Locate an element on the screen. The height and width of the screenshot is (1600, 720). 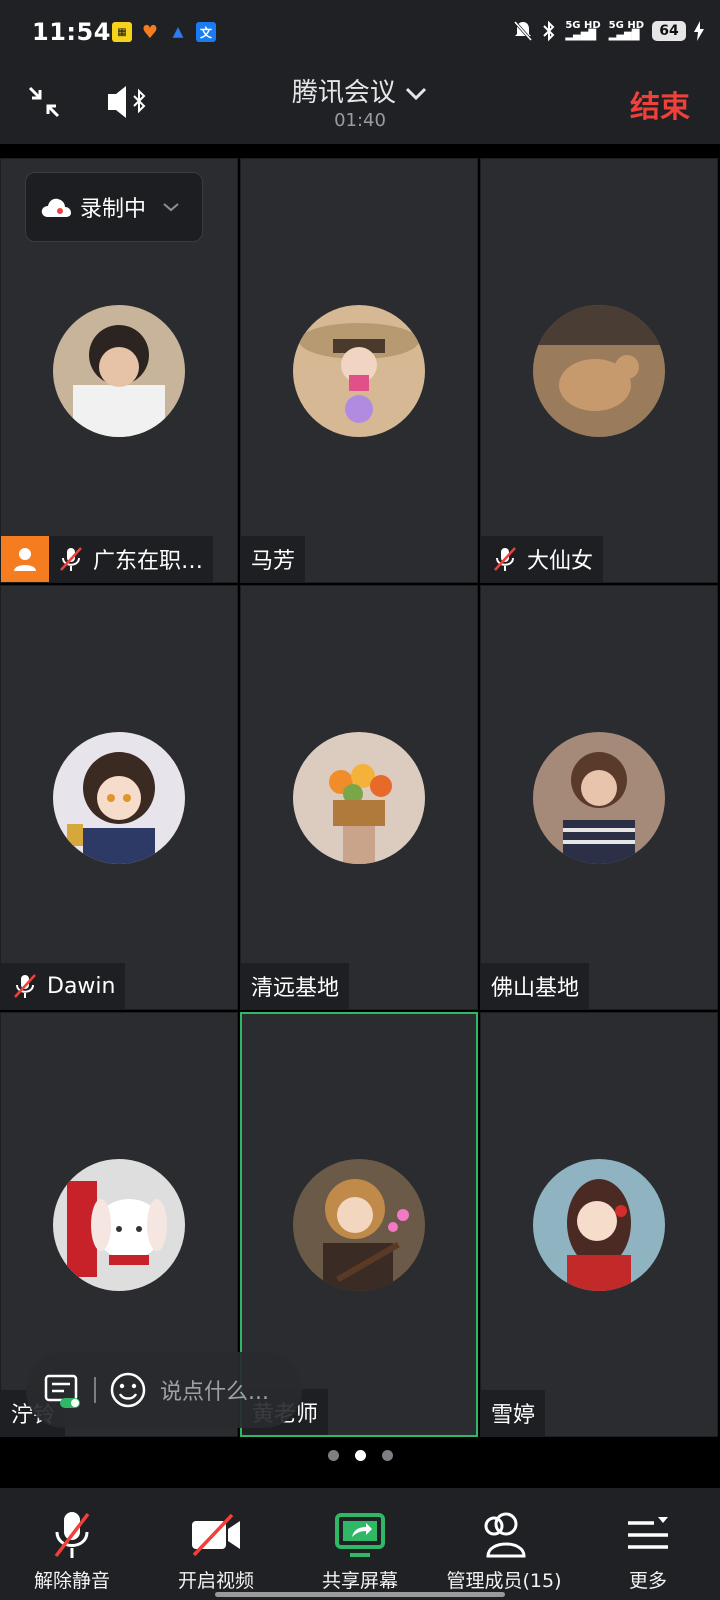
more-label: 更多 is located at coordinates (647, 1581).